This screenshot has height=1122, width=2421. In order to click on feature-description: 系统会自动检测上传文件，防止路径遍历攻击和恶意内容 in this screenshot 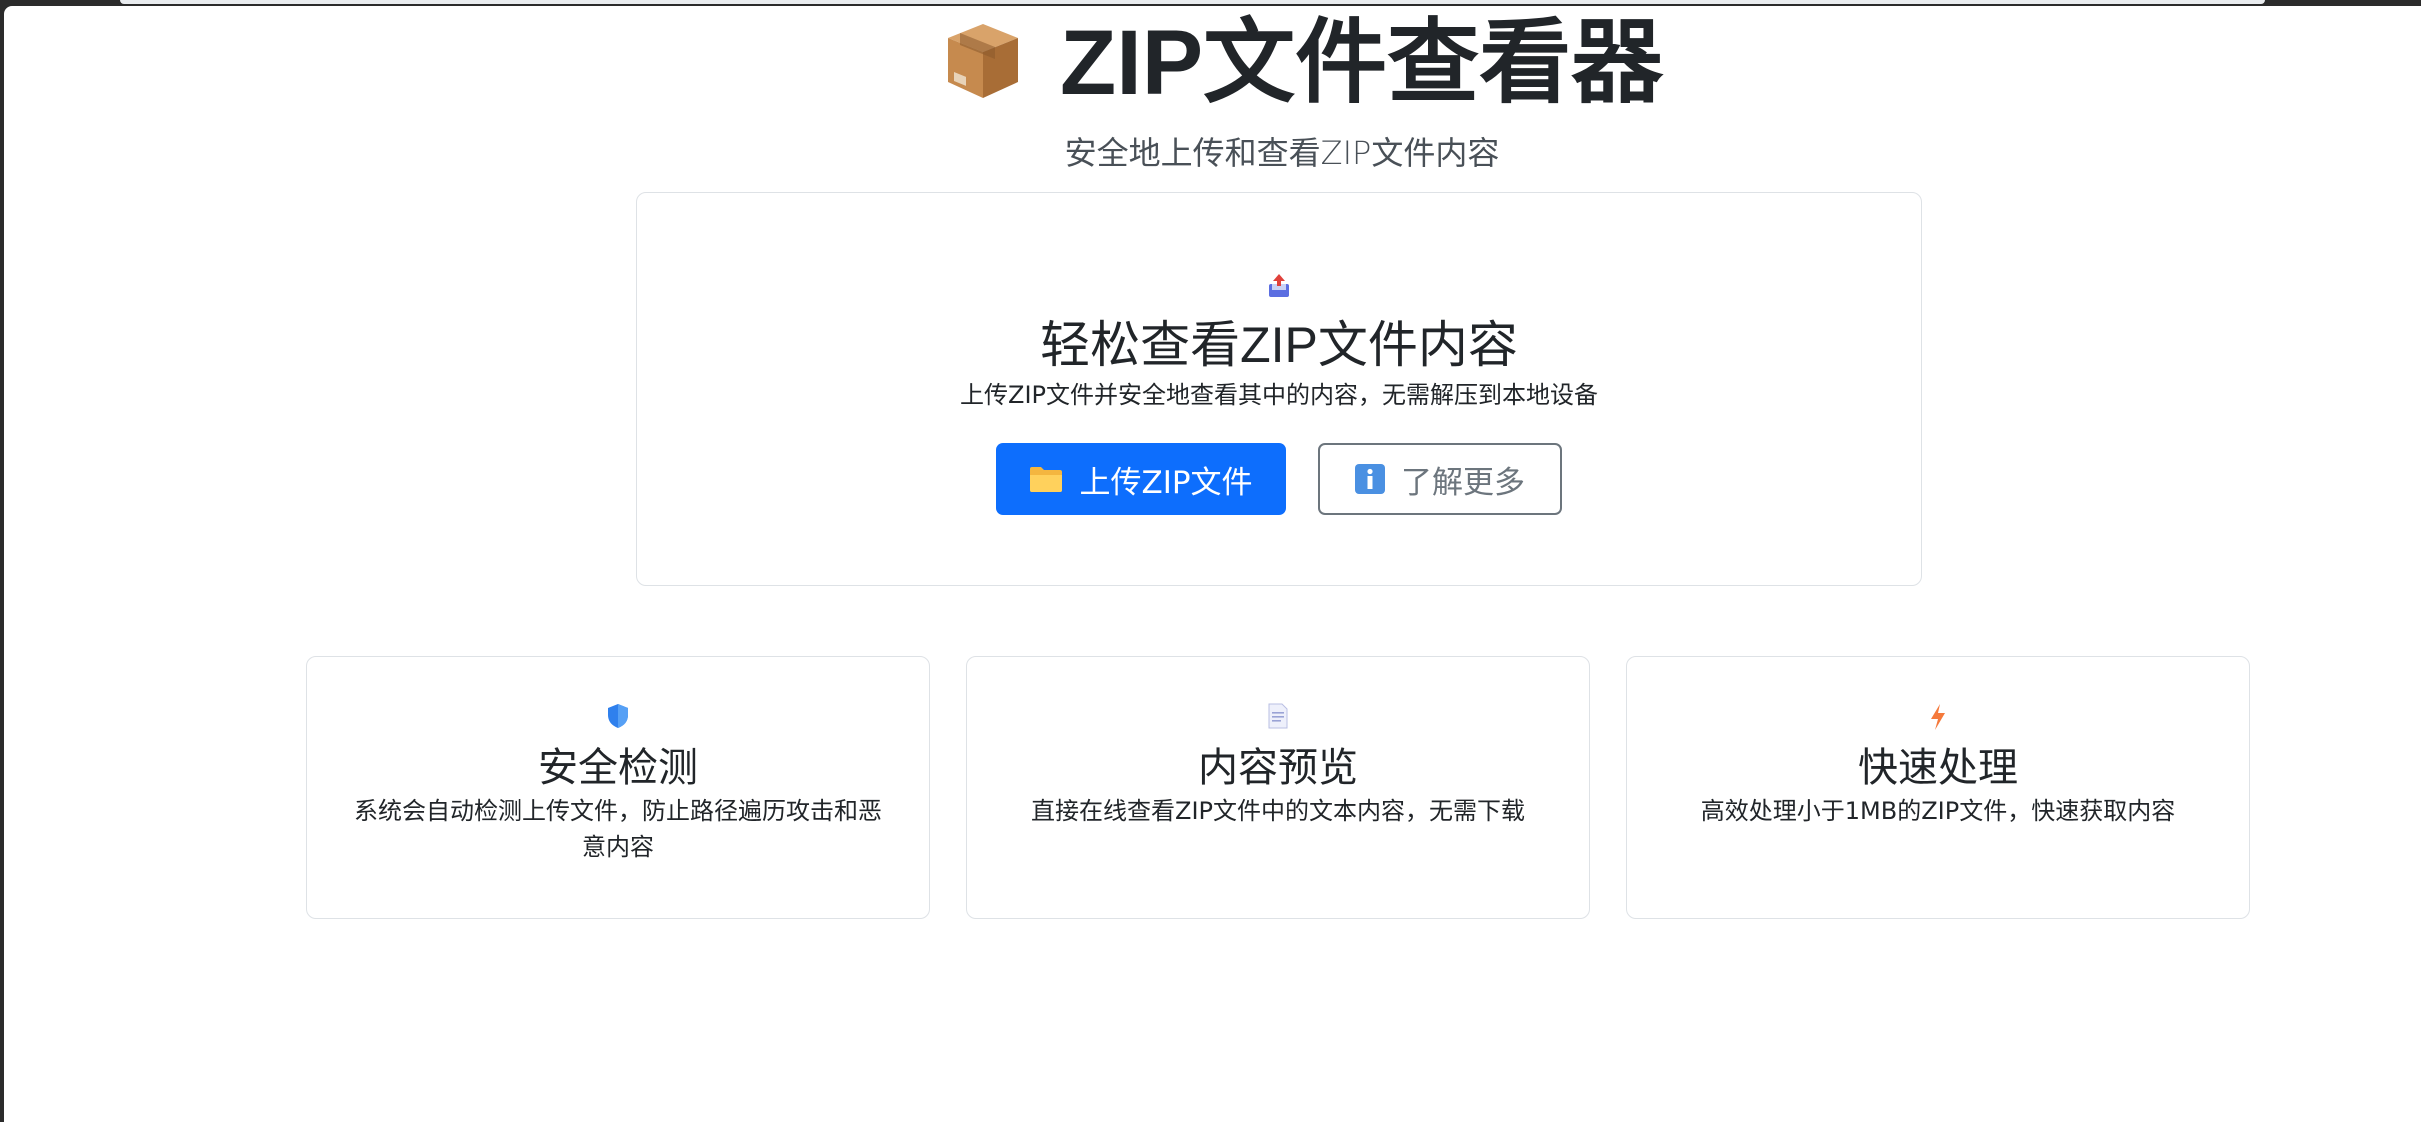, I will do `click(618, 829)`.